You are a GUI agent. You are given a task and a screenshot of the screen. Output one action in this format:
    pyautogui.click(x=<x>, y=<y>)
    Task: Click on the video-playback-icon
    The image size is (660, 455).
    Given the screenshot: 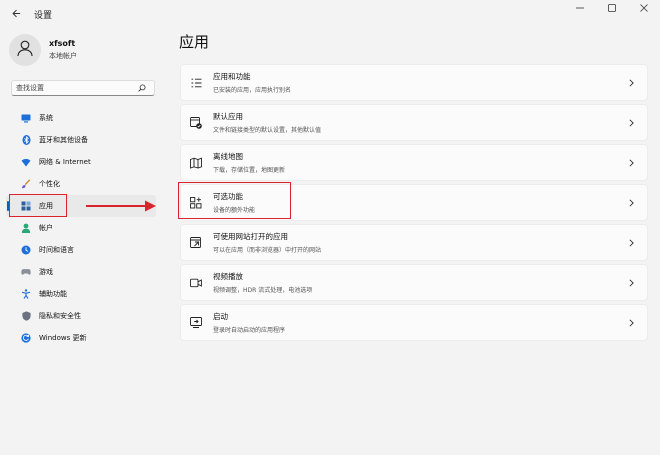 What is the action you would take?
    pyautogui.click(x=196, y=283)
    